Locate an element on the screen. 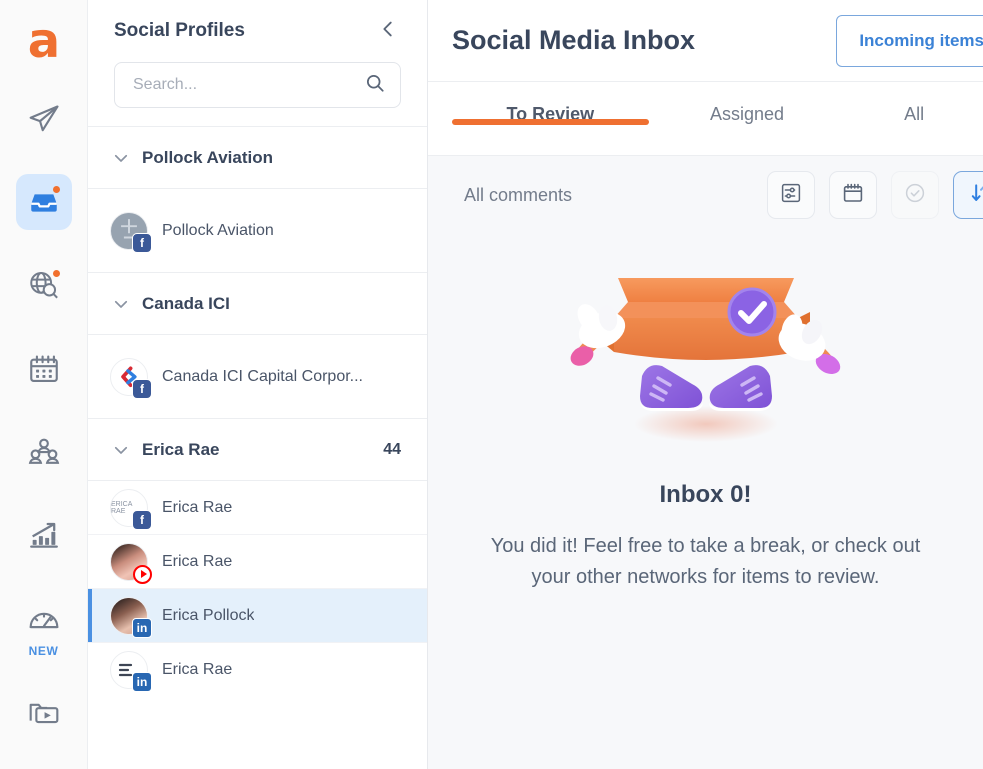 Image resolution: width=983 pixels, height=769 pixels. left-nav-rail: a NEW is located at coordinates (44, 384).